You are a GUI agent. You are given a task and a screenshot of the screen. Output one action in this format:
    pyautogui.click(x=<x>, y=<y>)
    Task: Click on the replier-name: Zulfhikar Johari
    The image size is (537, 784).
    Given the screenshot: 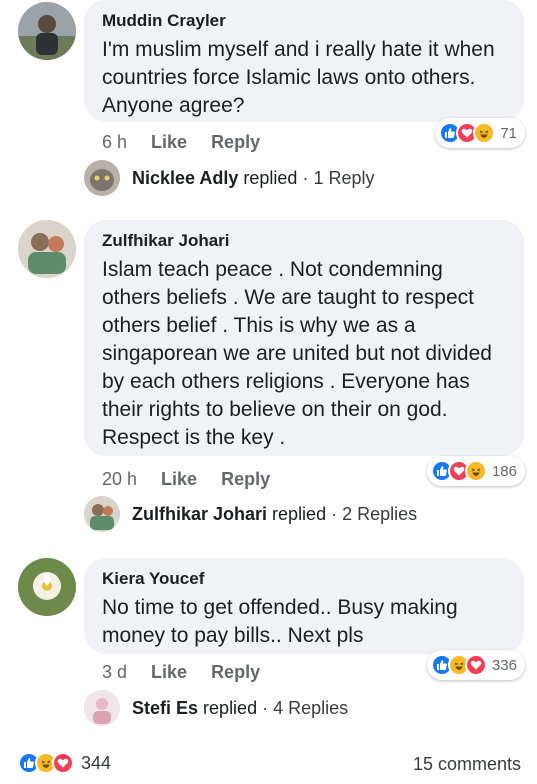 What is the action you would take?
    pyautogui.click(x=200, y=513)
    